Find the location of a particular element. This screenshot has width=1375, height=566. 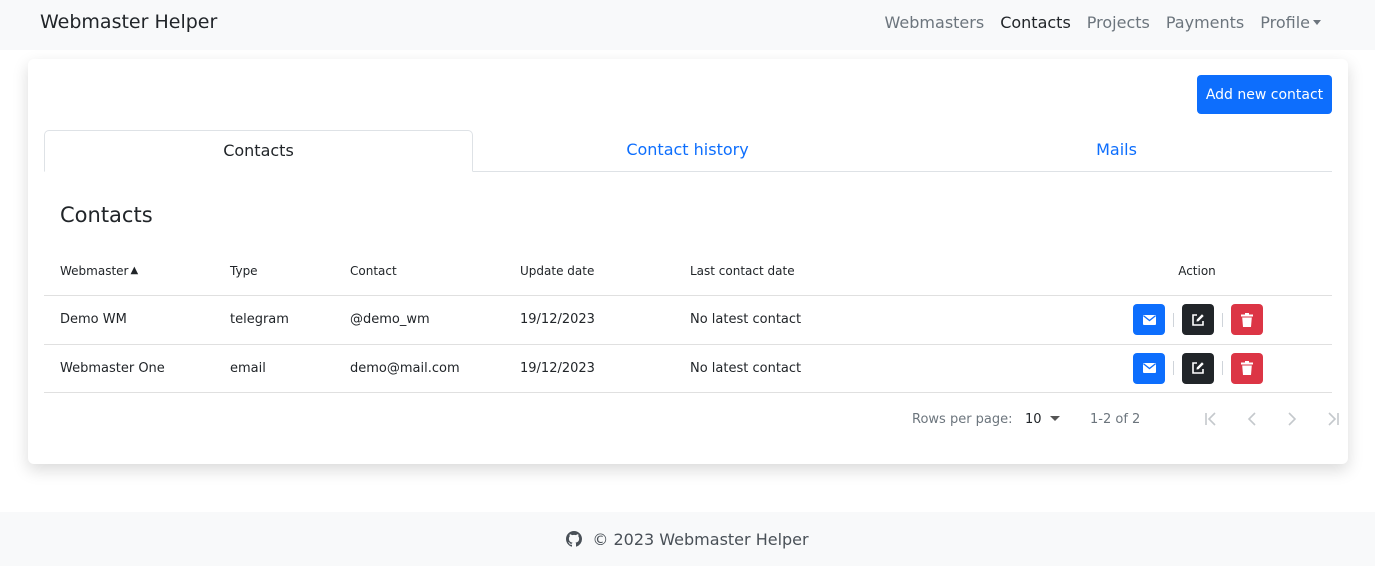

column-header-webmaster: Webmaster ▲ is located at coordinates (99, 270).